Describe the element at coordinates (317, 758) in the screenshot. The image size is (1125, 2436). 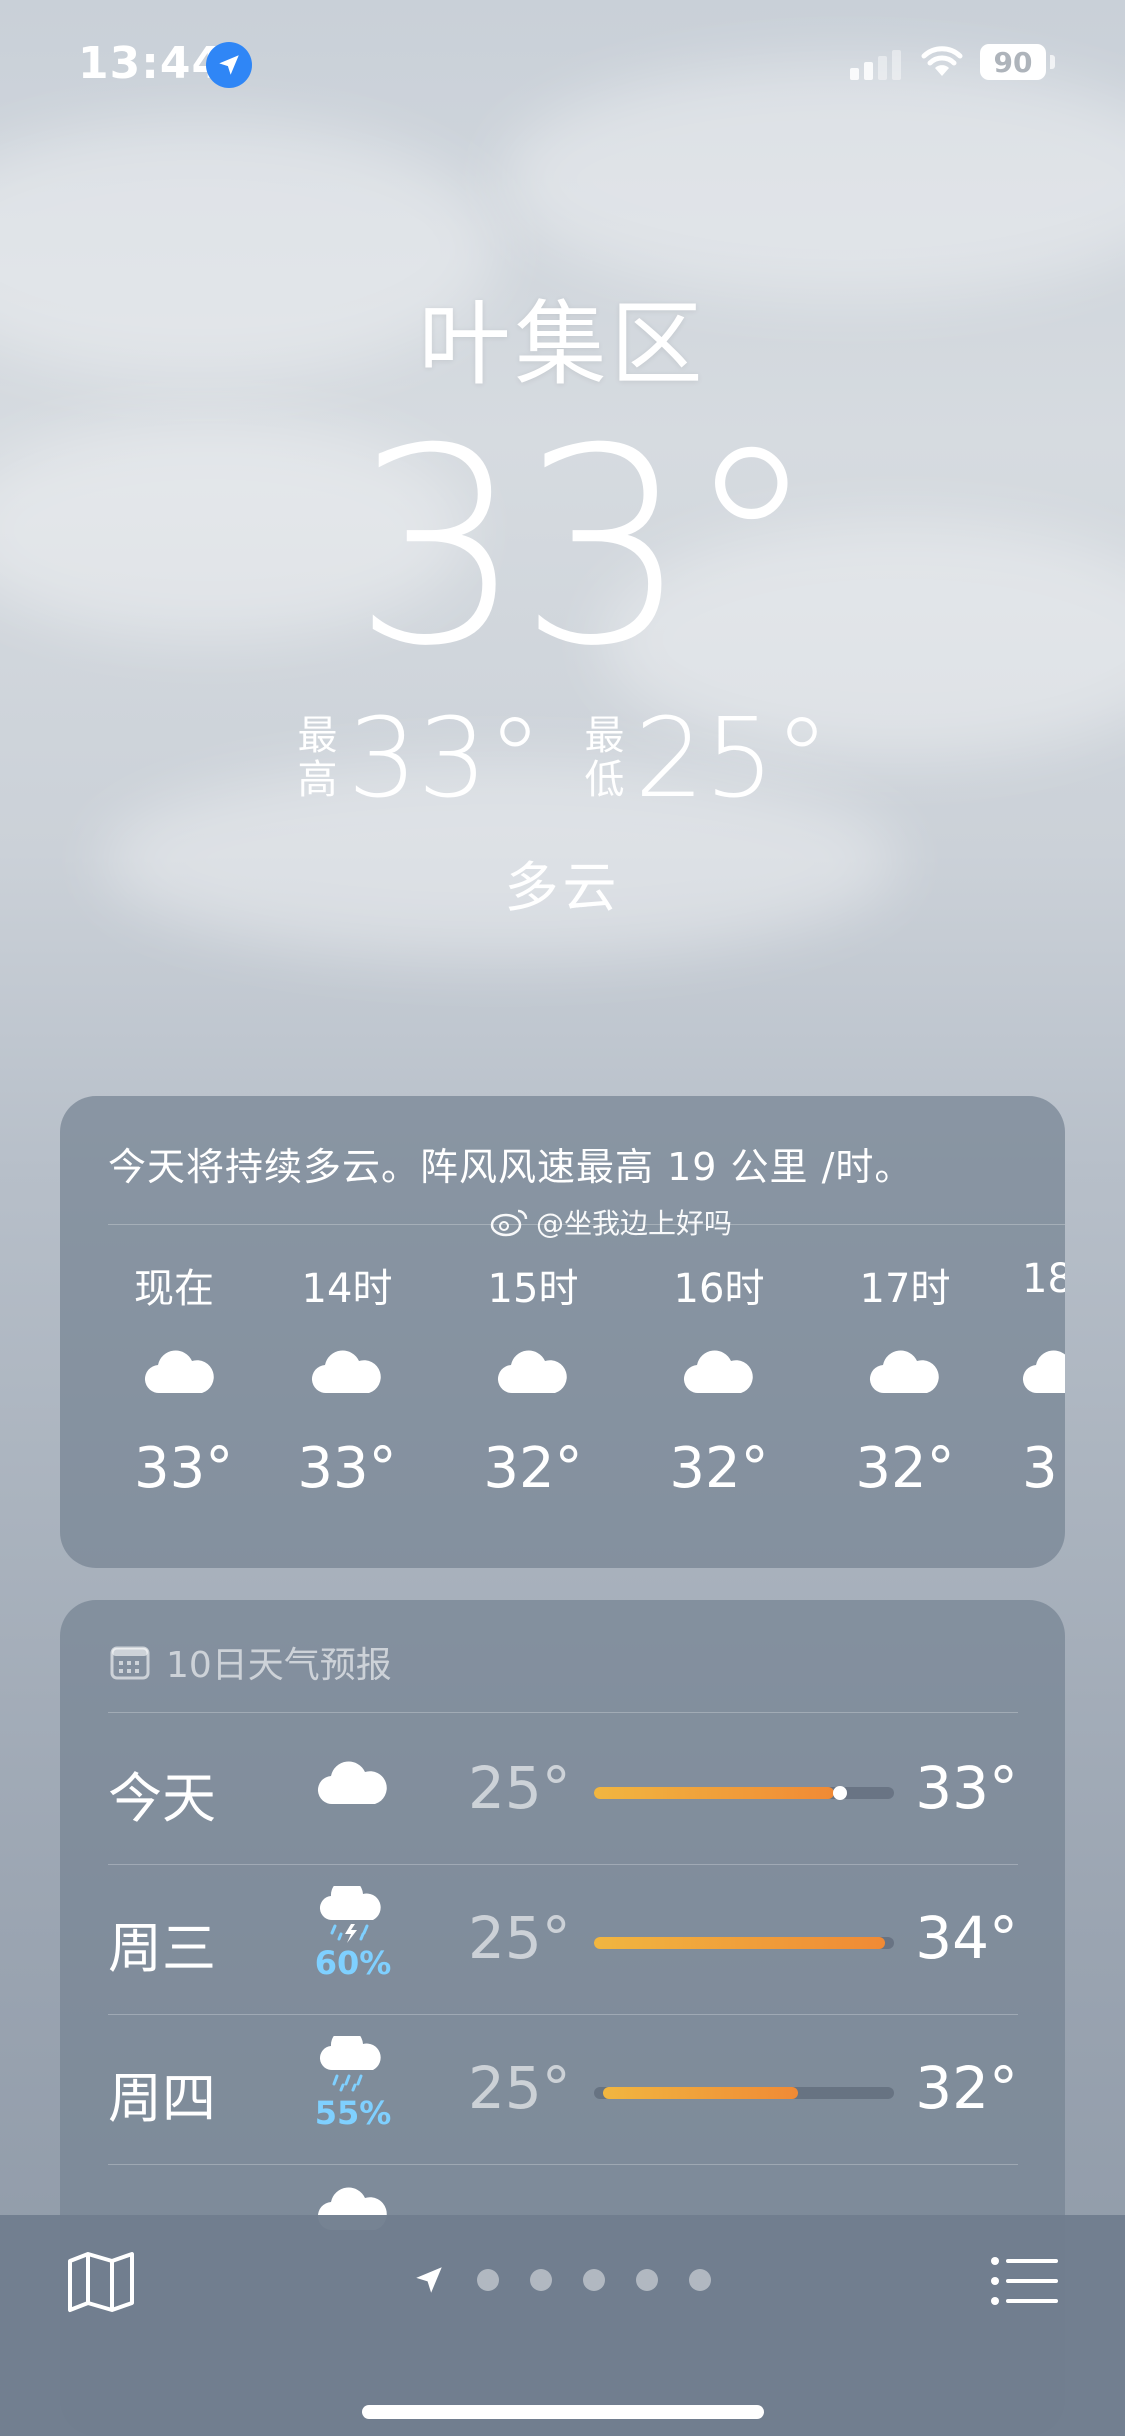
I see `high-label: 最高` at that location.